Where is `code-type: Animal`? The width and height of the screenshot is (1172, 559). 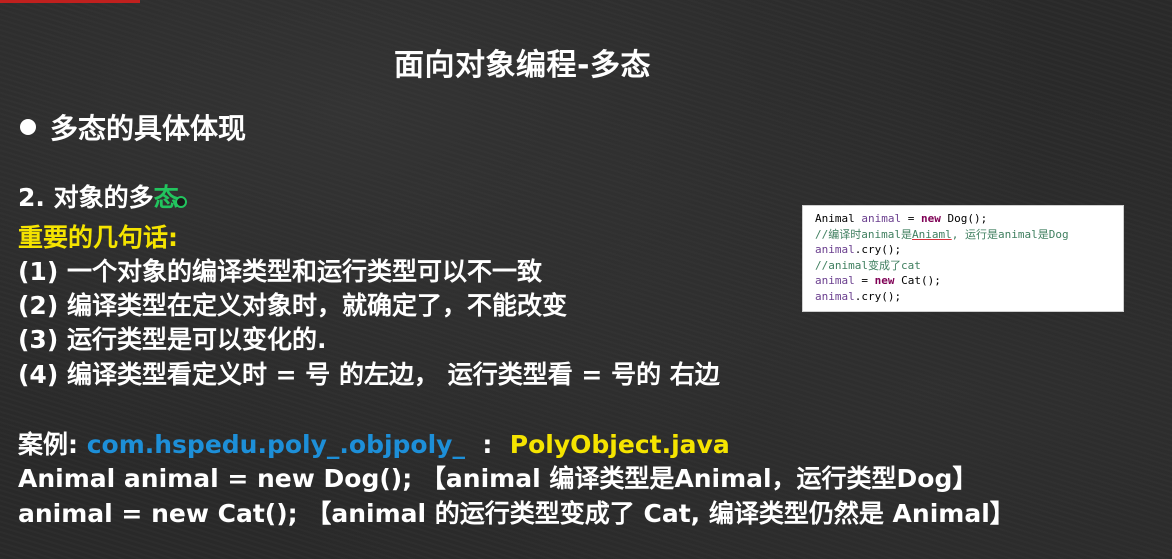
code-type: Animal is located at coordinates (838, 218).